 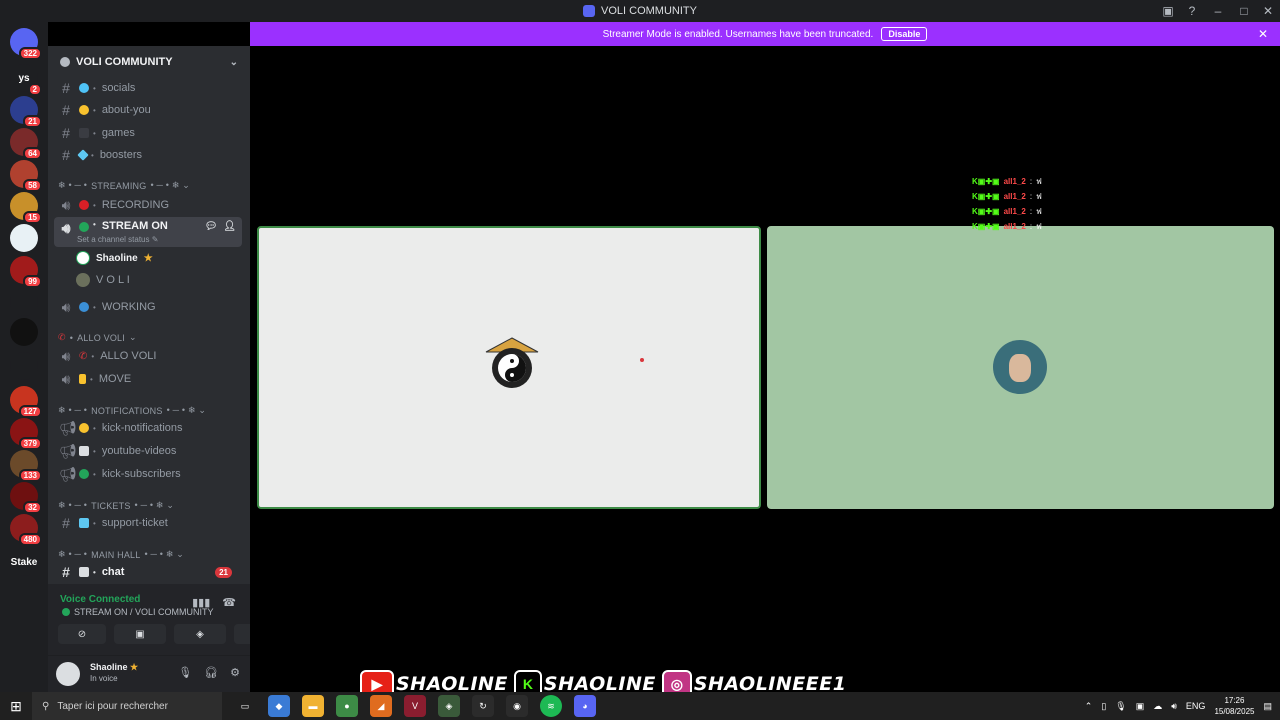 I want to click on voice-connected-label: Voice Connected, so click(x=100, y=599).